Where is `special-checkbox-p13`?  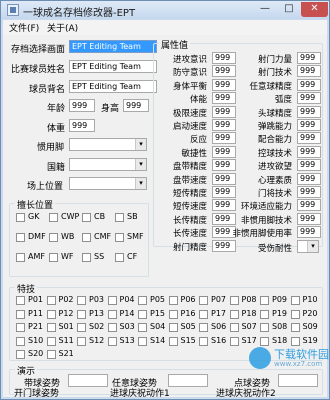
special-checkbox-p13 is located at coordinates (81, 314).